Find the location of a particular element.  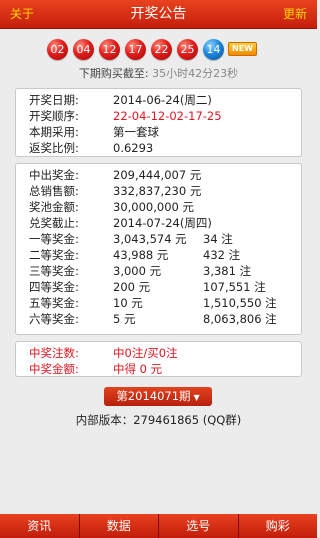

next-draw-countdown: 下期购买截至: 35小时42分23秒 is located at coordinates (158, 73).